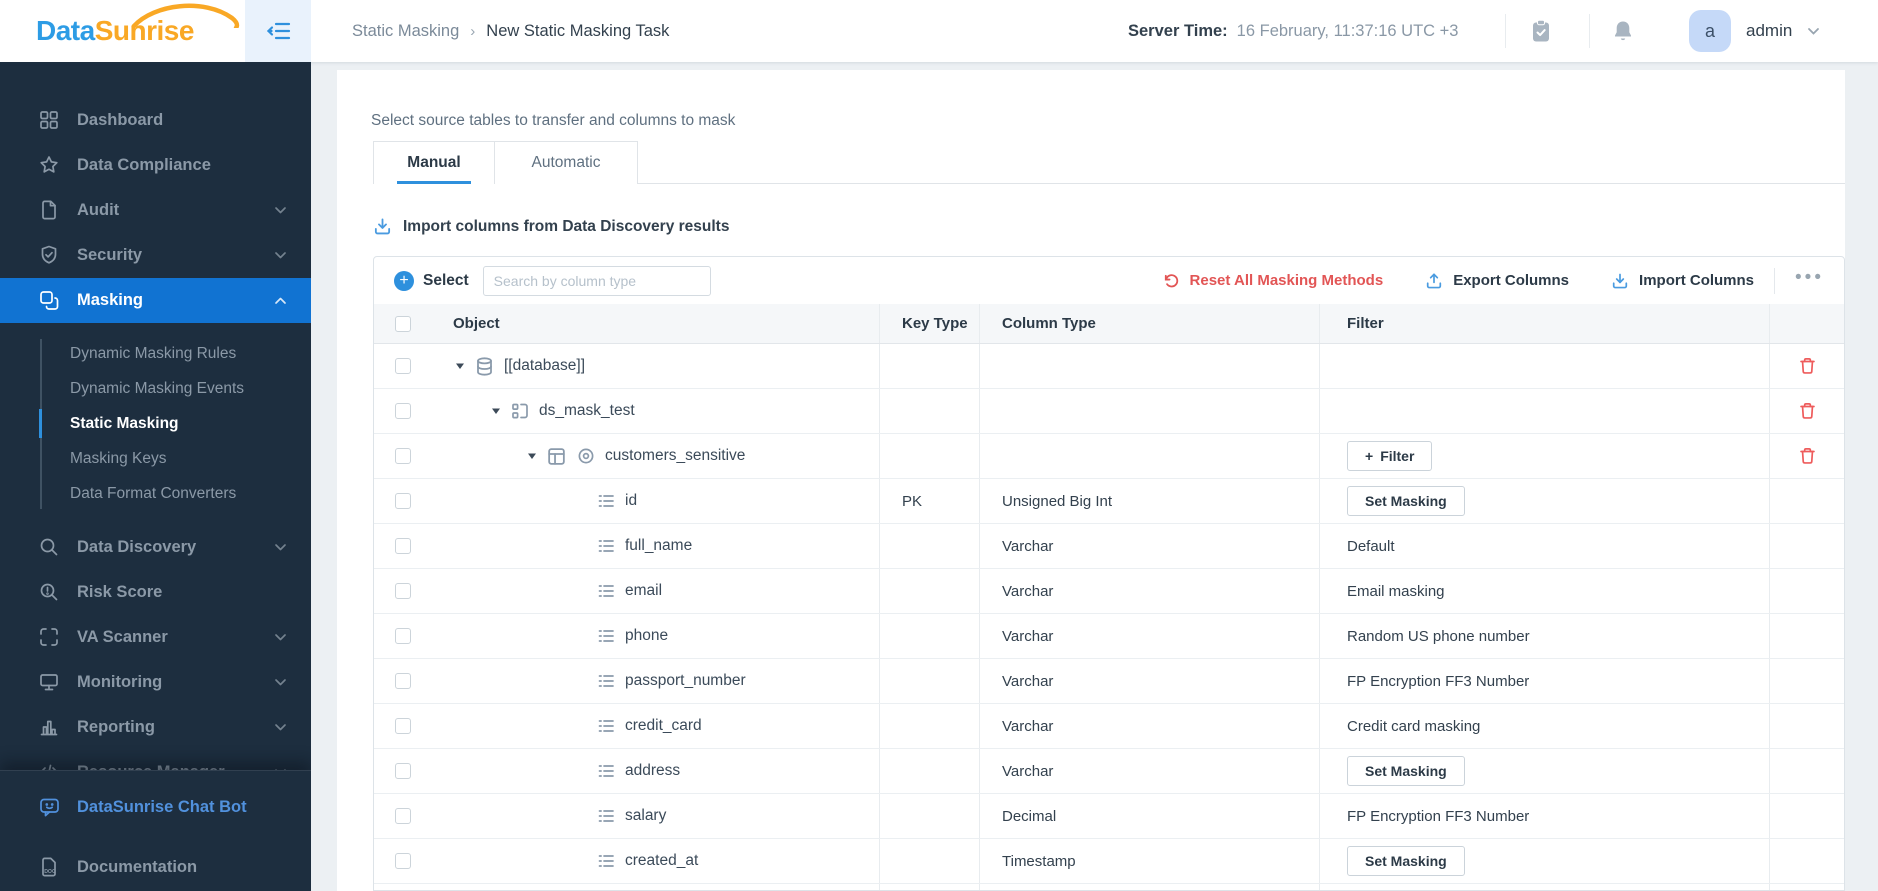 This screenshot has height=891, width=1878. I want to click on sidebar-item-dynamic-masking-rules: Dynamic Masking Rules, so click(155, 353).